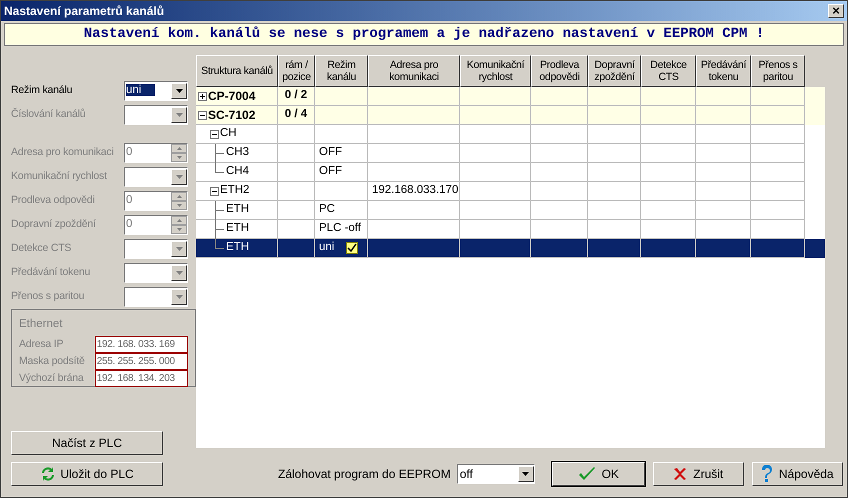 The image size is (848, 498). I want to click on cancel-button: Zrušit, so click(698, 474).